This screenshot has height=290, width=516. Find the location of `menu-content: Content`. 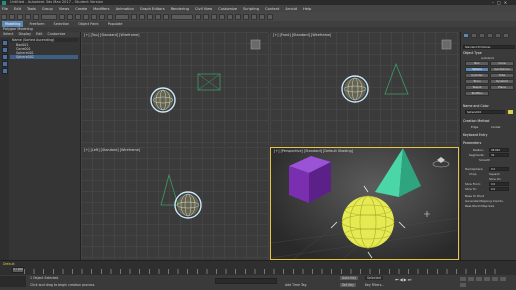

menu-content: Content is located at coordinates (272, 9).